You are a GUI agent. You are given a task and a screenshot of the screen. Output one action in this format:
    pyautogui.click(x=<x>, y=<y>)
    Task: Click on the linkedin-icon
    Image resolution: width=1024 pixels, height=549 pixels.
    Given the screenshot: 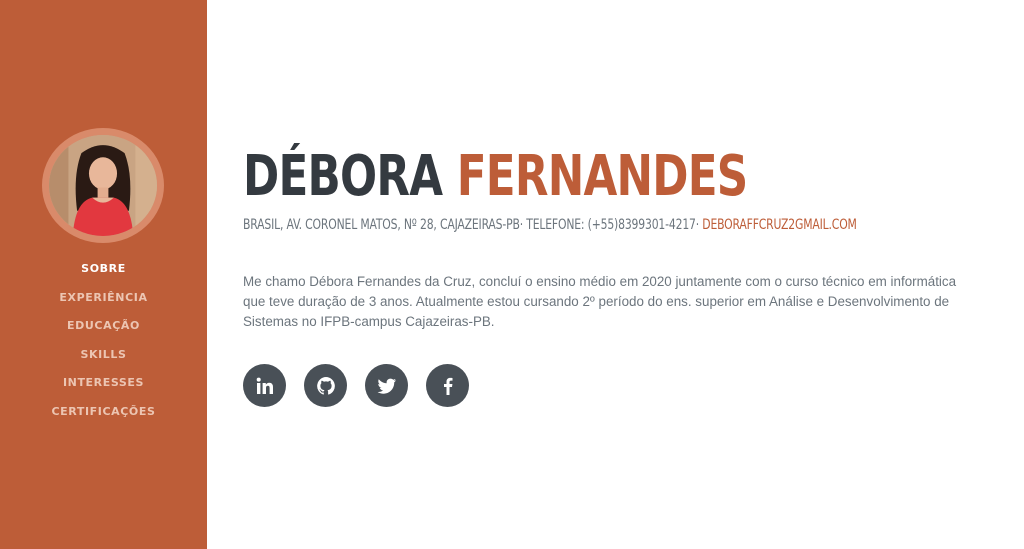 What is the action you would take?
    pyautogui.click(x=264, y=385)
    